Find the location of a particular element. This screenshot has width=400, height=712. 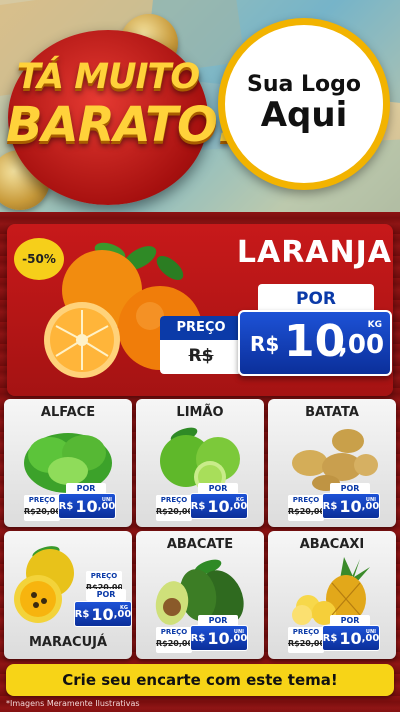

product-name: BATATA is located at coordinates (332, 412).